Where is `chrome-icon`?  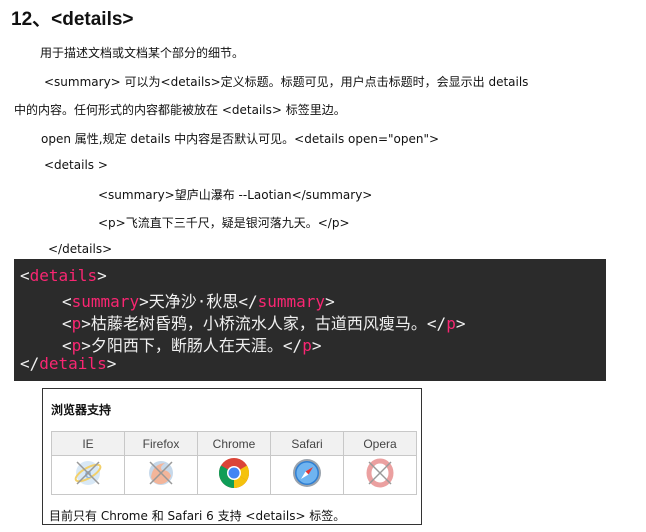
chrome-icon is located at coordinates (234, 473).